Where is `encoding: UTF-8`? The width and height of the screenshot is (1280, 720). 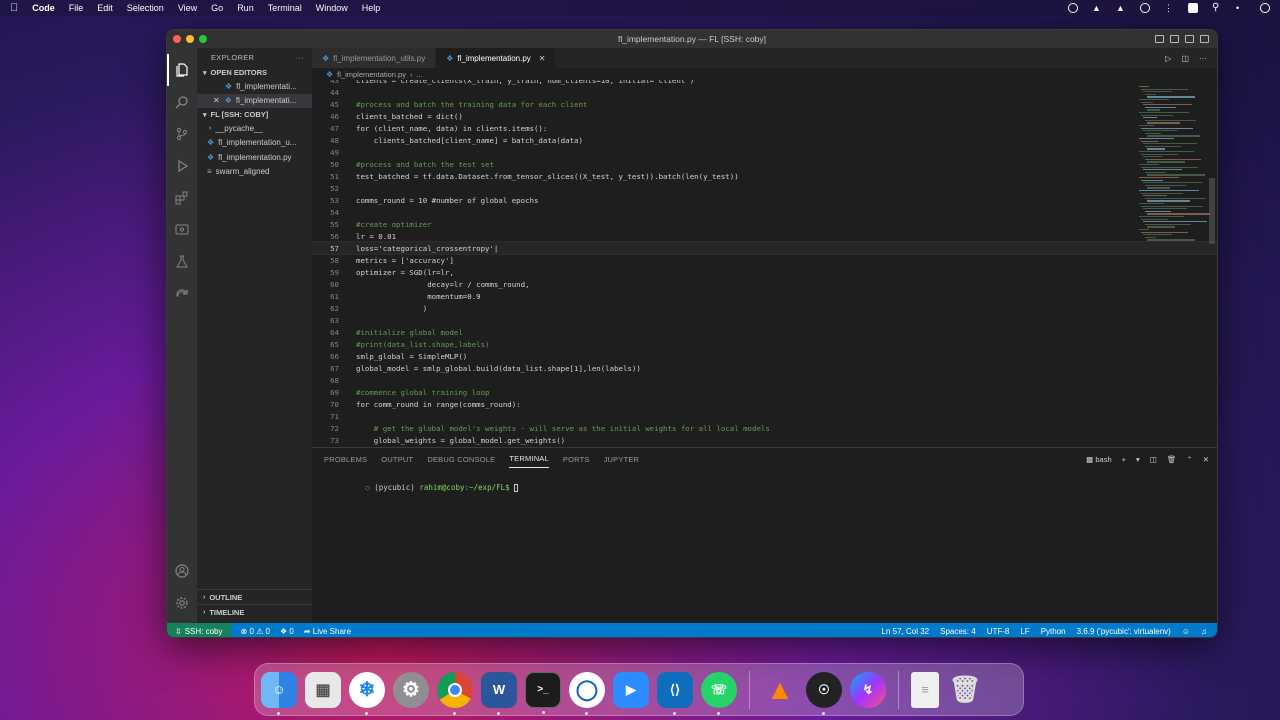
encoding: UTF-8 is located at coordinates (998, 631).